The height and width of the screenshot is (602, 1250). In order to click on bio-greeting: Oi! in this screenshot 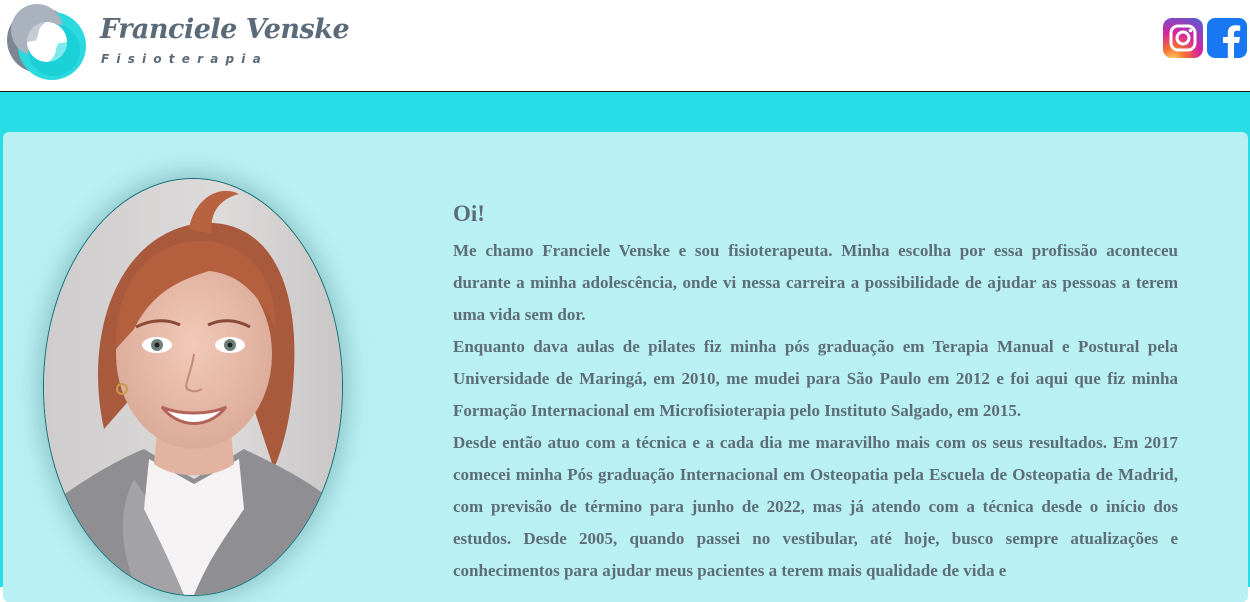, I will do `click(469, 213)`.